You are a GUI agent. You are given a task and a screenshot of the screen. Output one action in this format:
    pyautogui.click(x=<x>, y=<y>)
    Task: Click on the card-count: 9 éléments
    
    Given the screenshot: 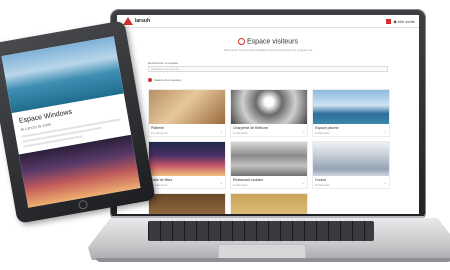 What is the action you would take?
    pyautogui.click(x=240, y=185)
    